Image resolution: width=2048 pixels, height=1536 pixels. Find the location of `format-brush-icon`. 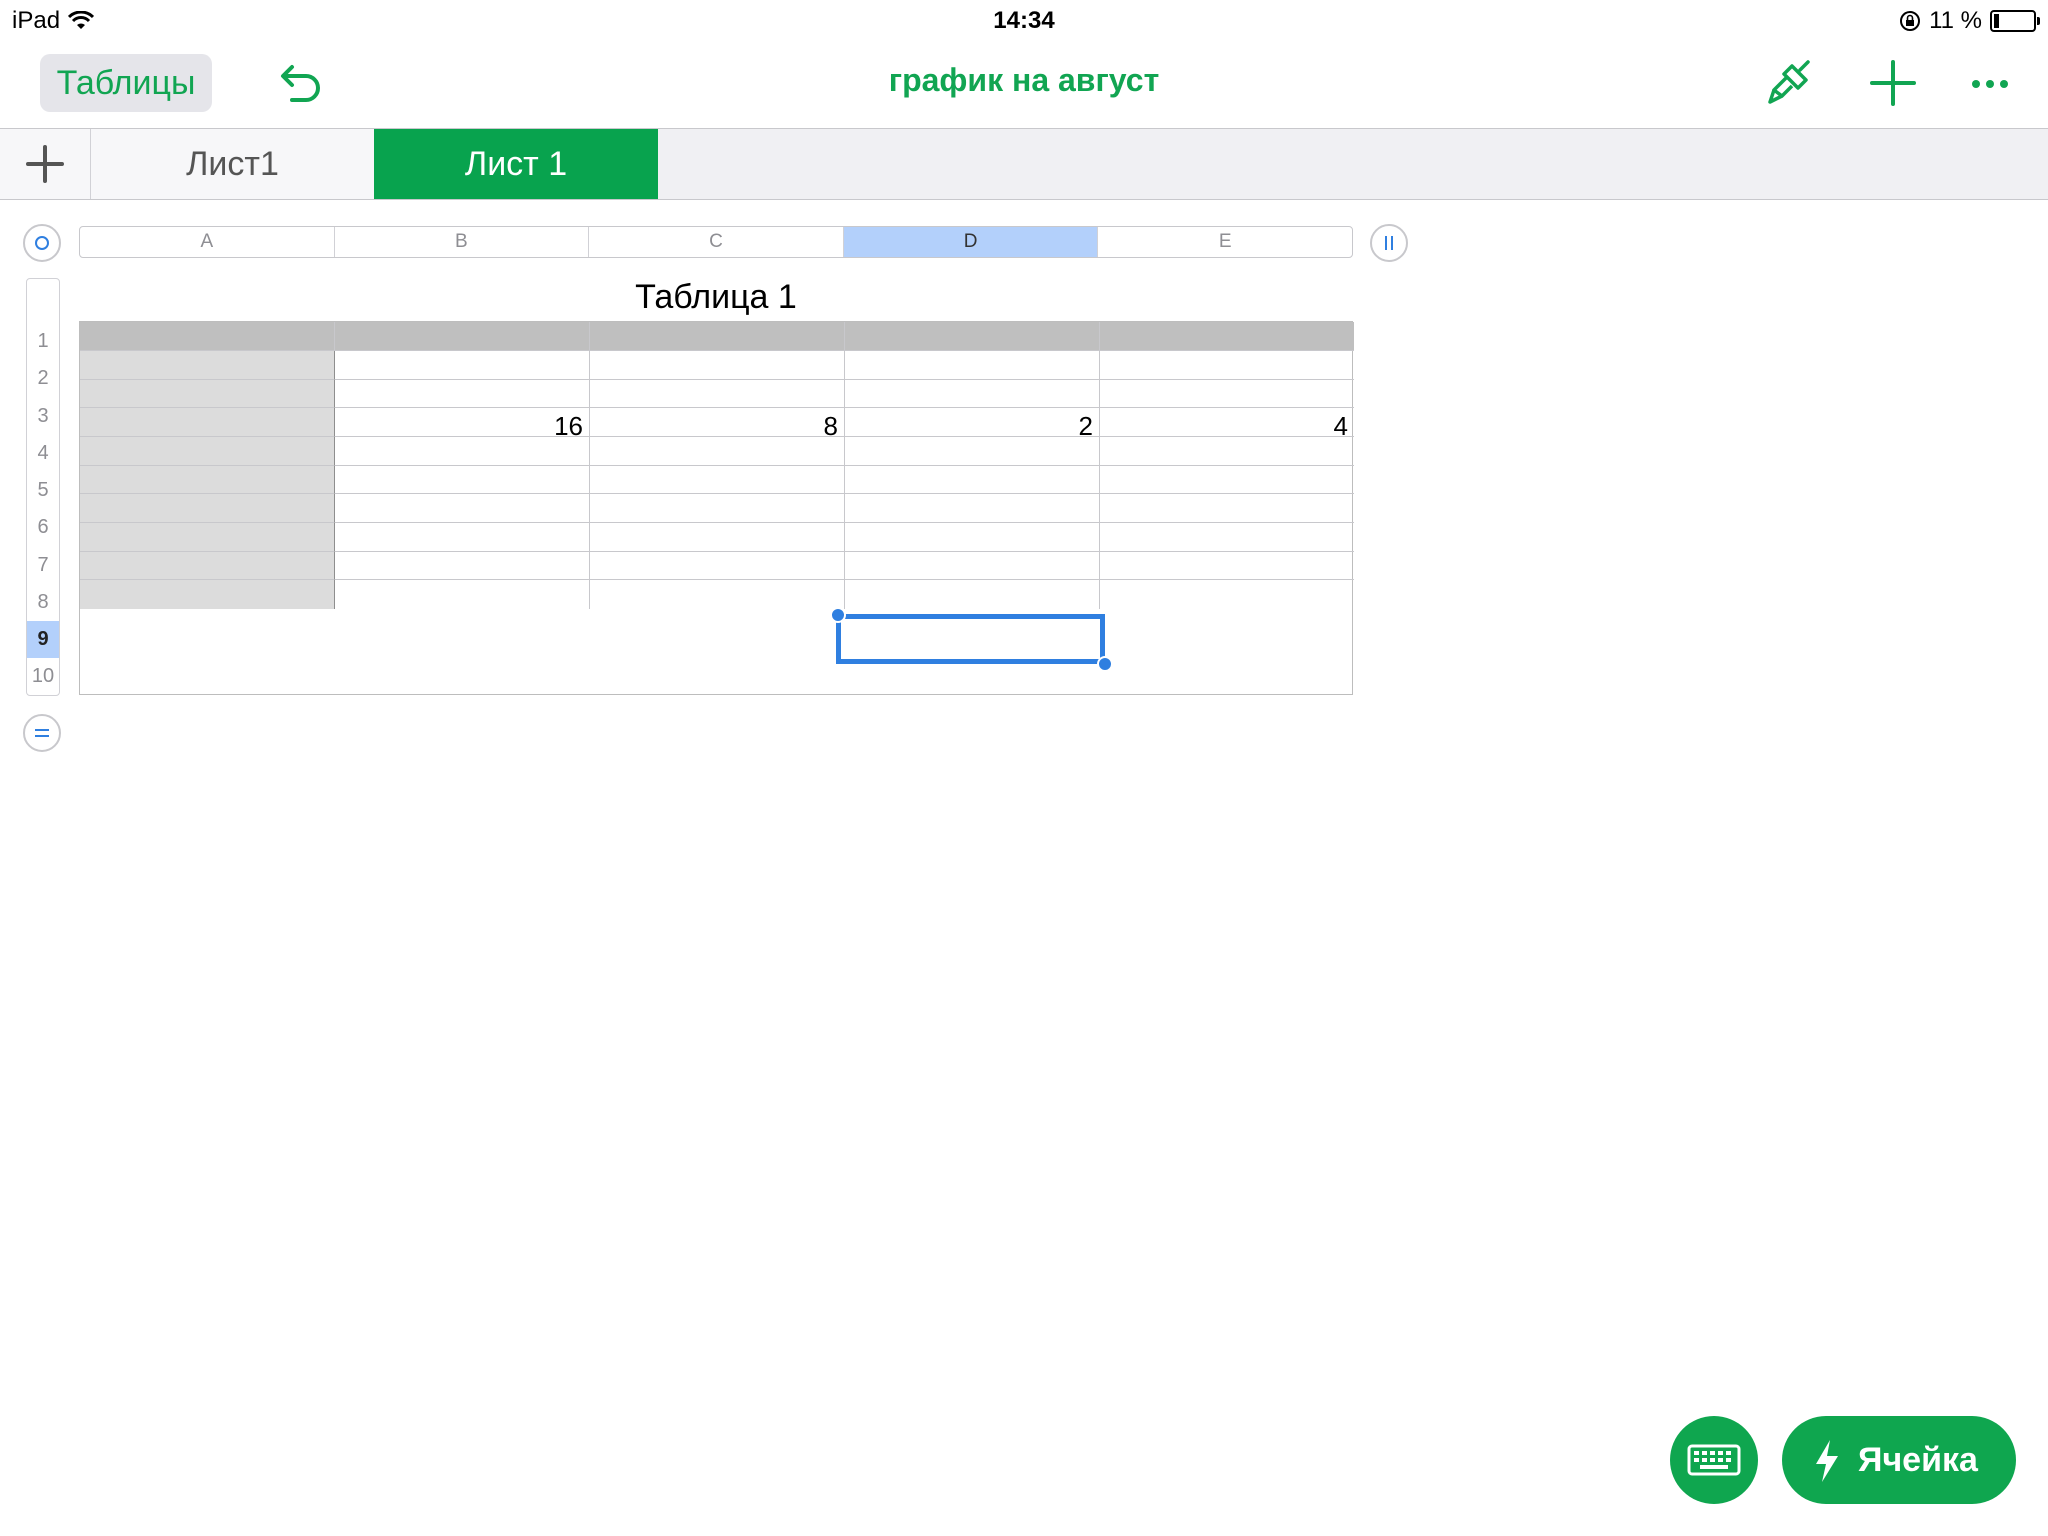

format-brush-icon is located at coordinates (1790, 84).